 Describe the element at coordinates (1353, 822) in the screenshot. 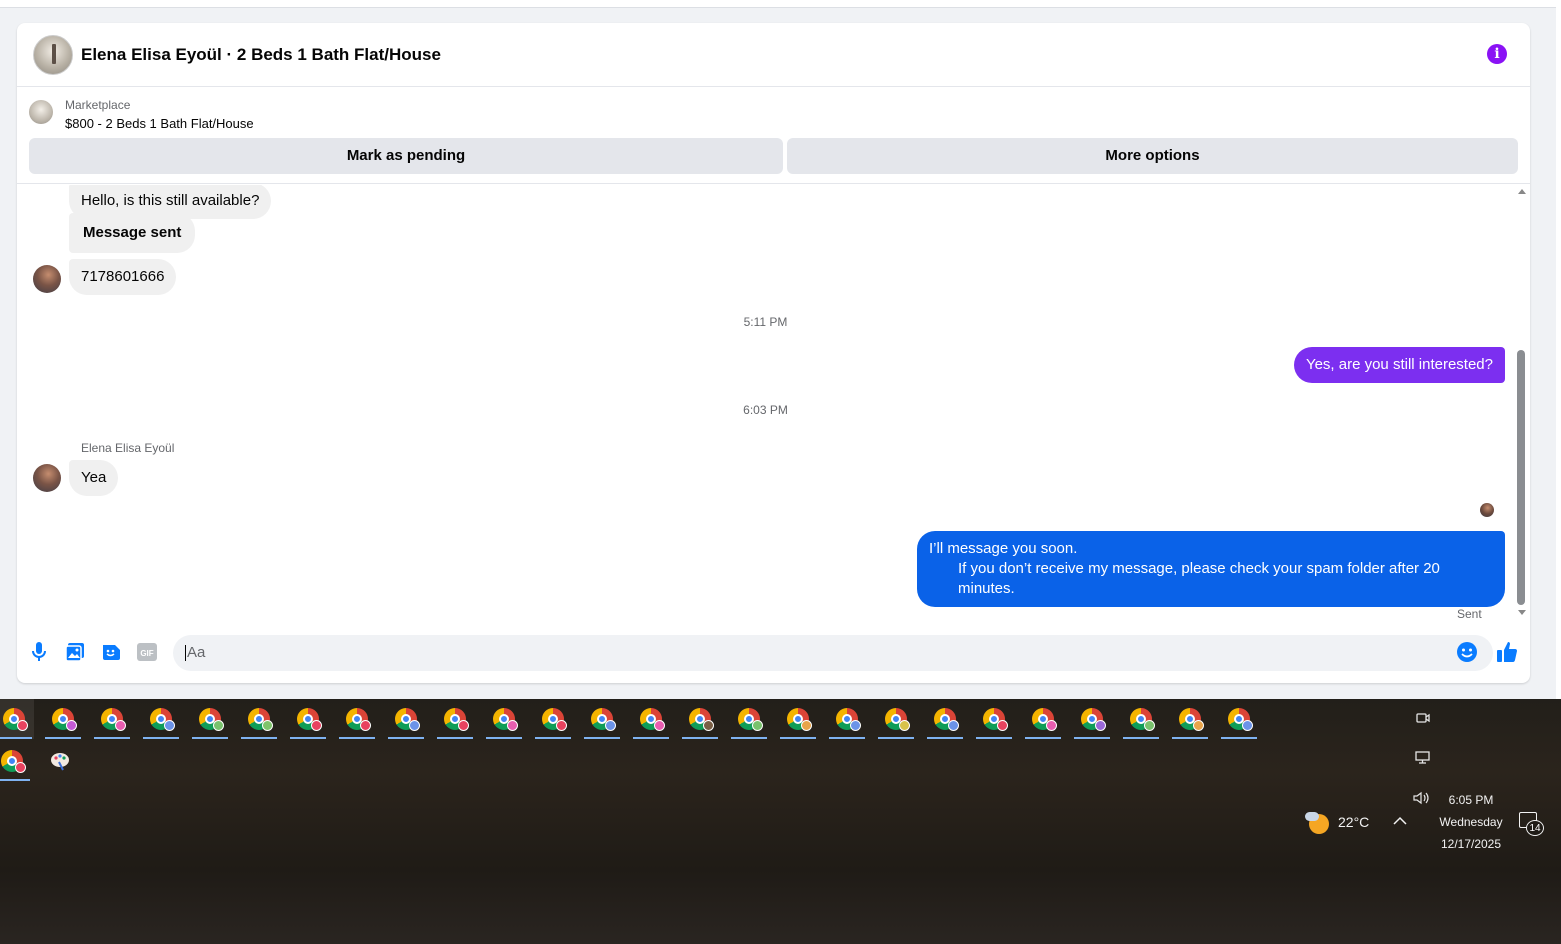

I see `weather-temperature: 22°C` at that location.